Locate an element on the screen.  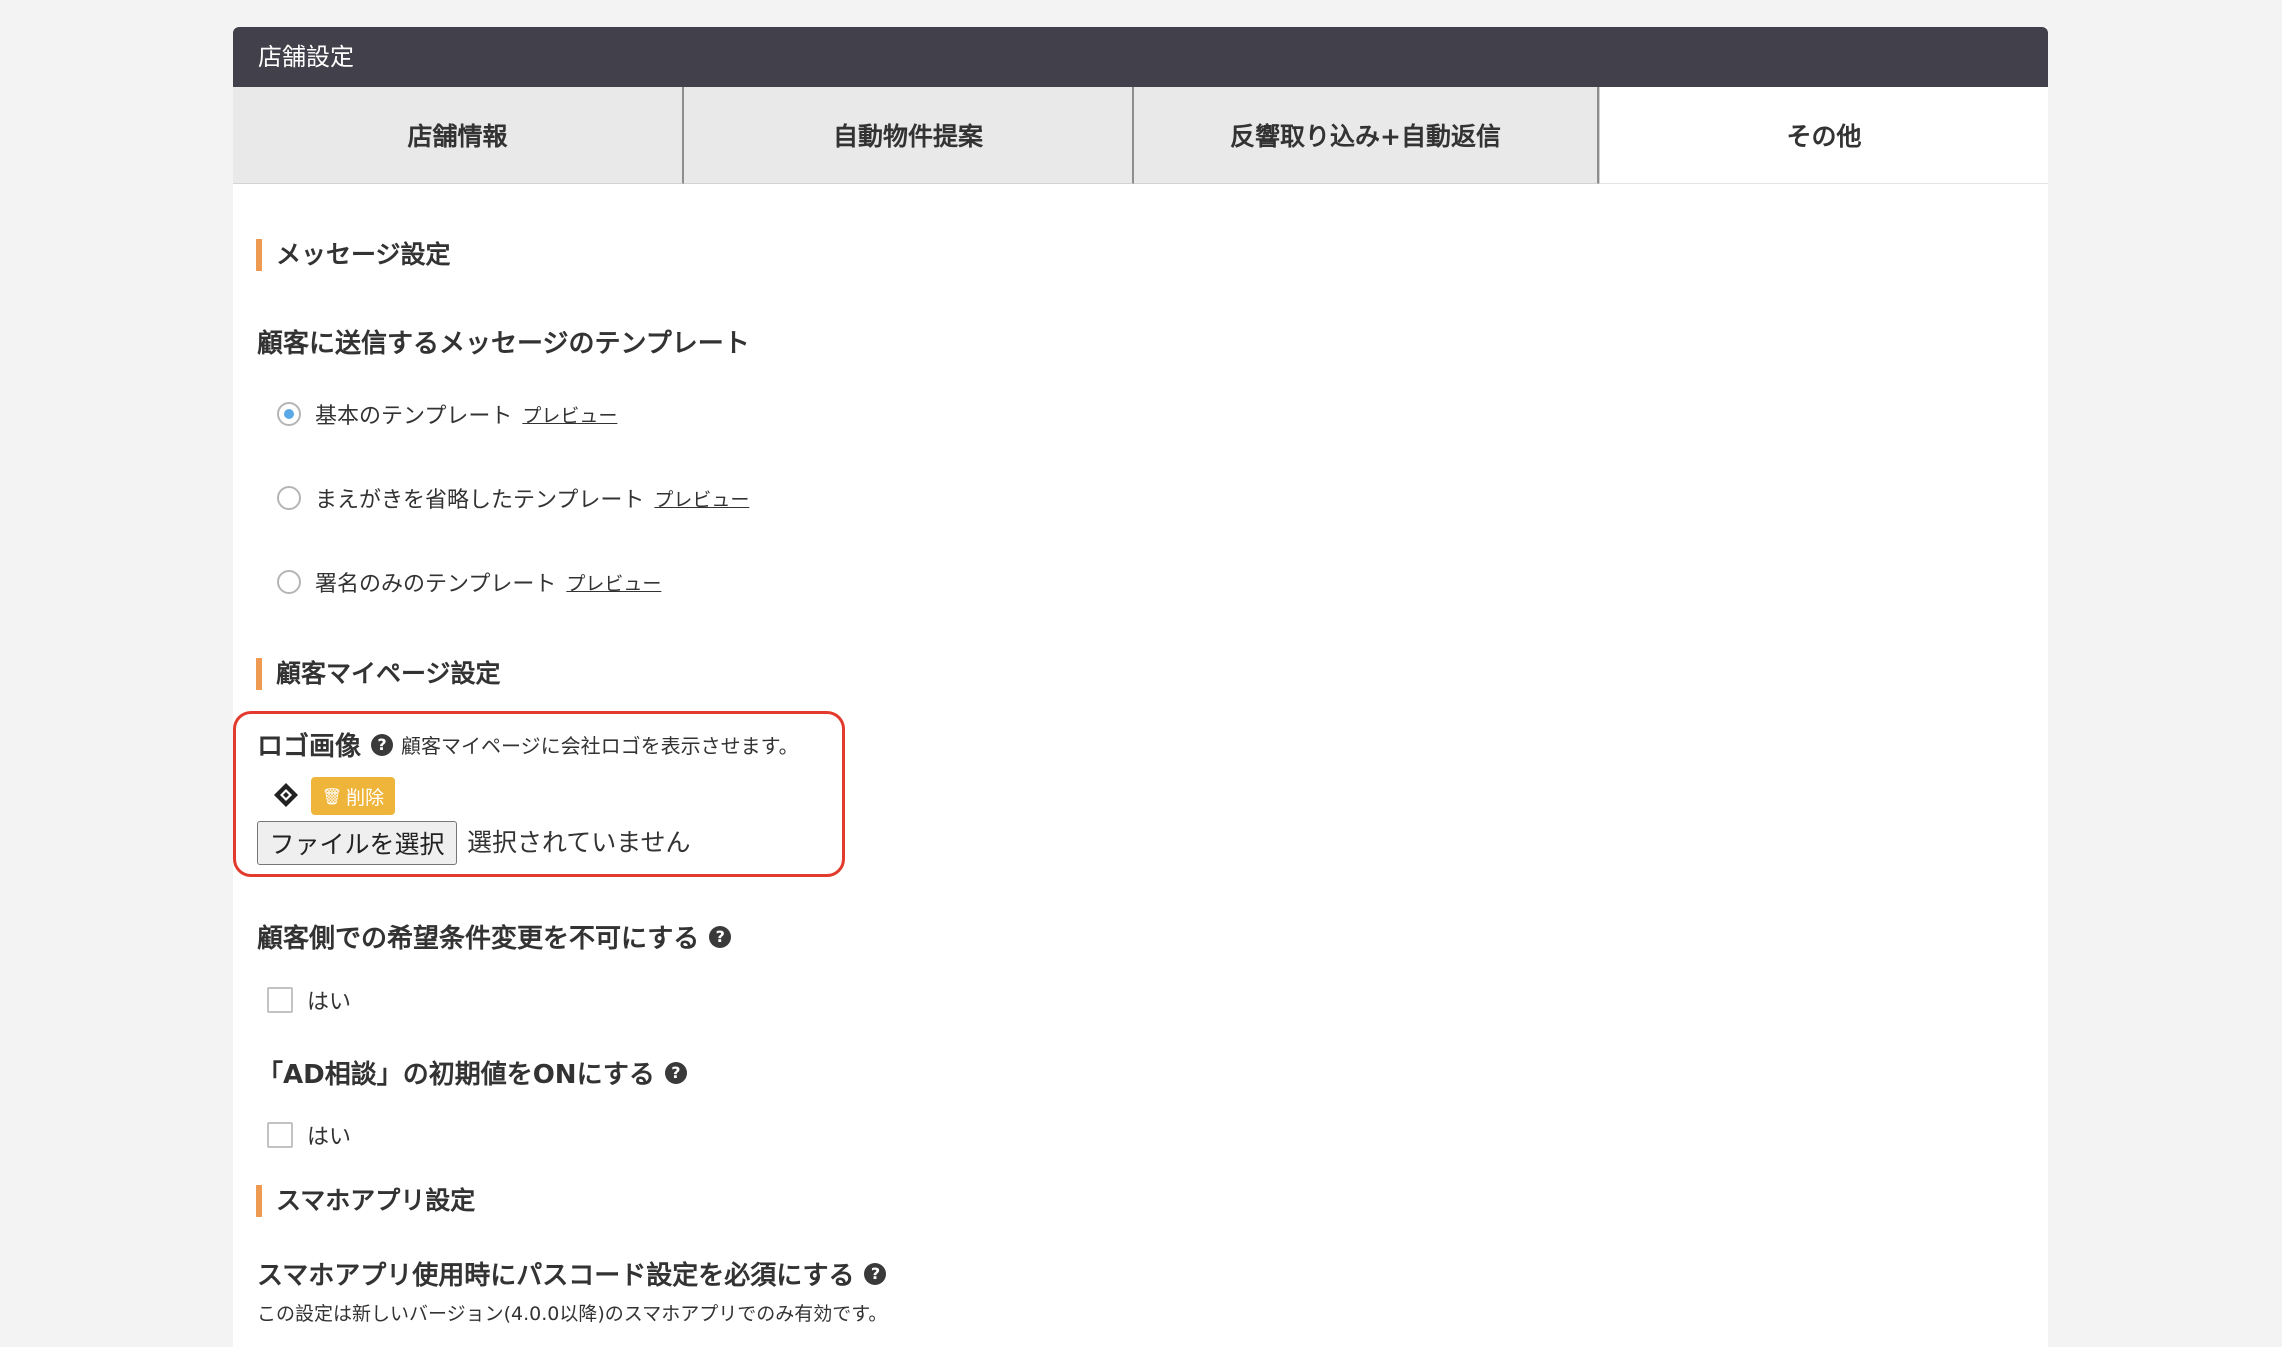
delete-label: 削除 is located at coordinates (365, 797).